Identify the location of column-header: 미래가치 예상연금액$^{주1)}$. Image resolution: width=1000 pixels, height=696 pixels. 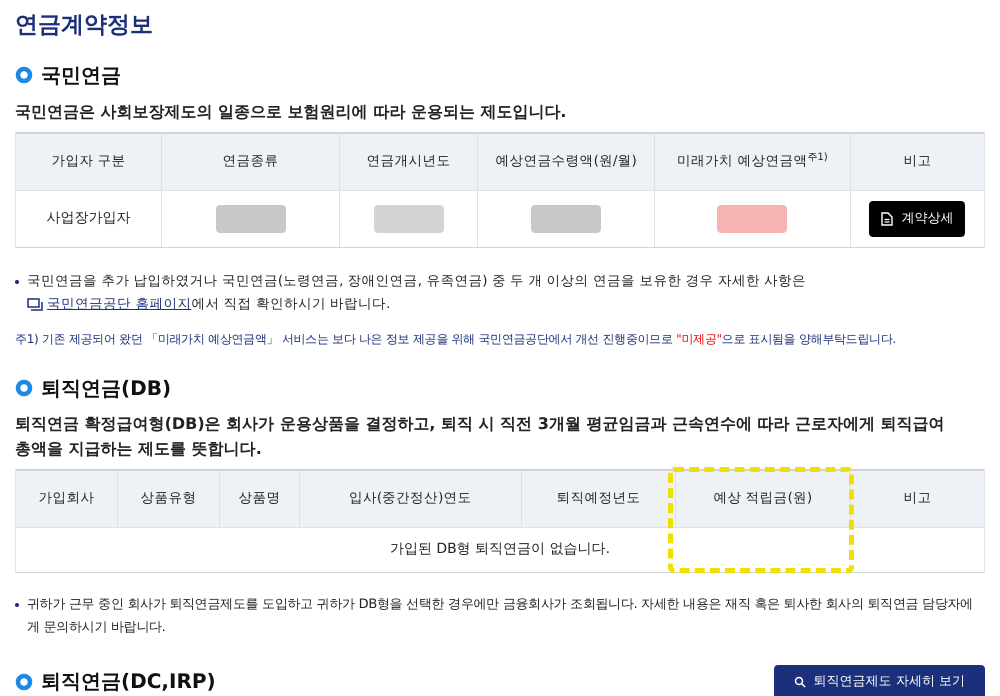
(752, 161).